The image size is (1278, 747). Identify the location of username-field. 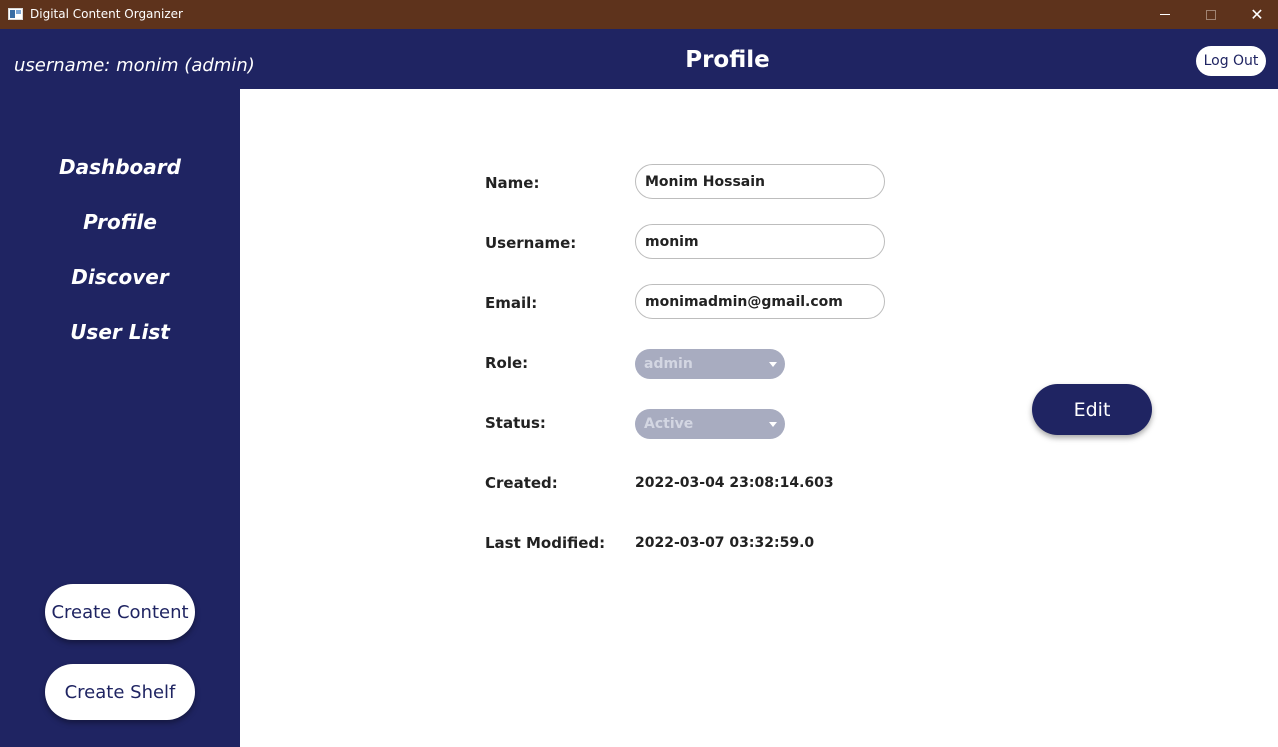
(760, 241).